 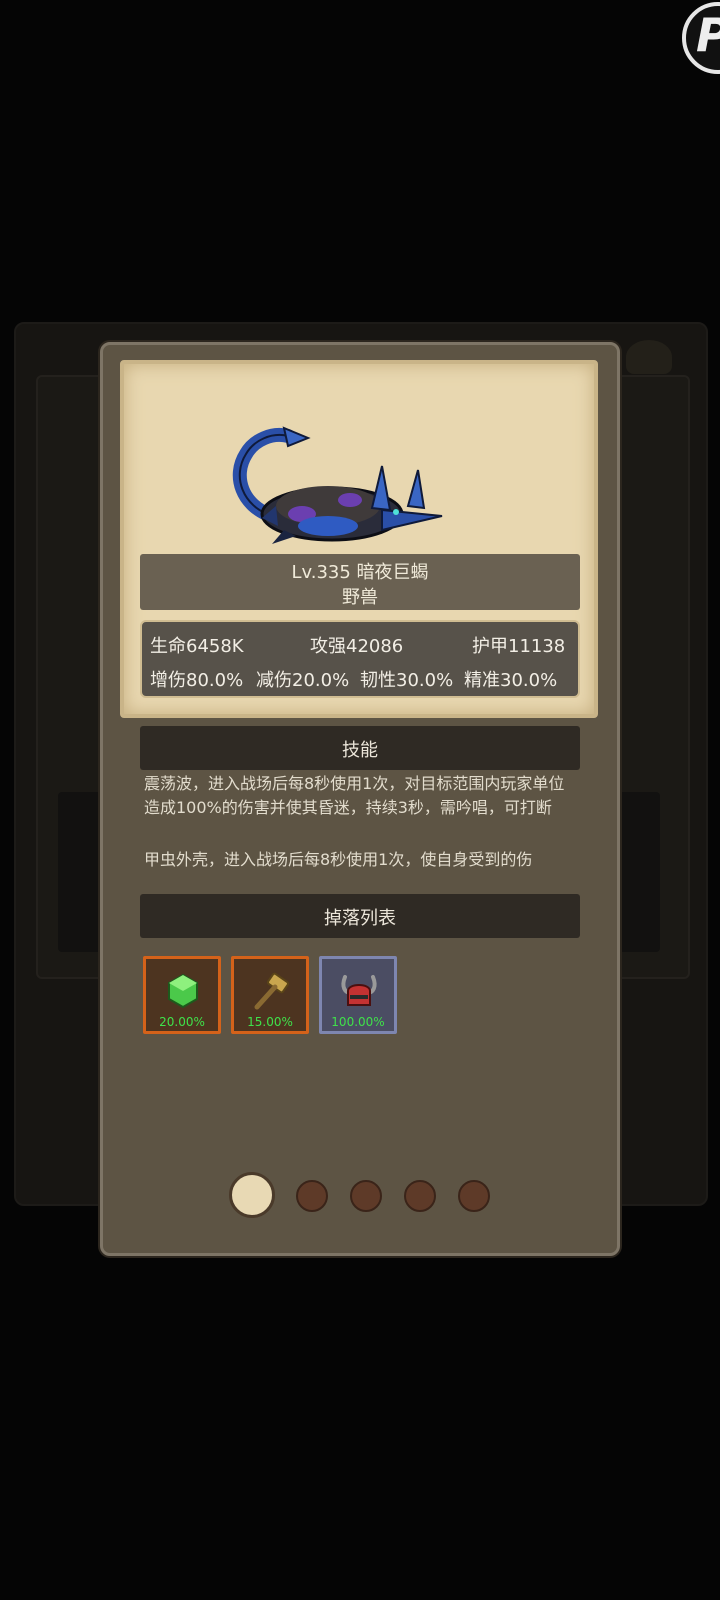 I want to click on drop-rate: 20.00%, so click(x=182, y=1022).